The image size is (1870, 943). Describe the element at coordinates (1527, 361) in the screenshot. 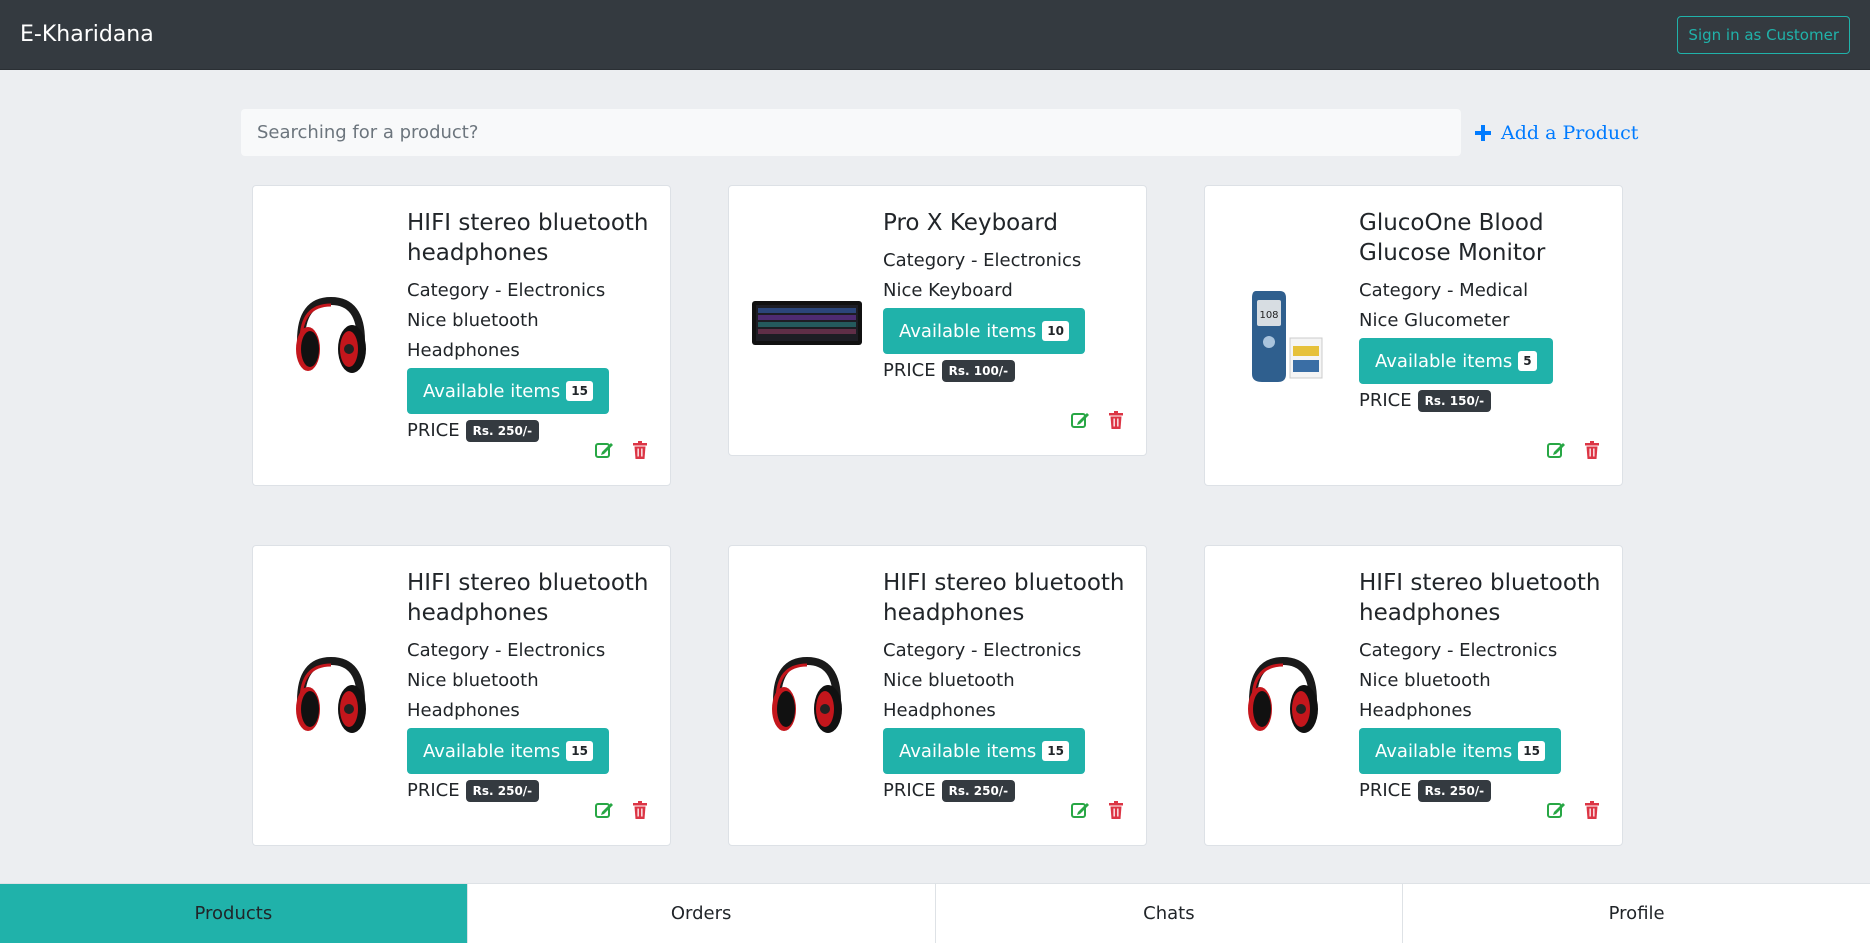

I see `available-count-badge: 5` at that location.